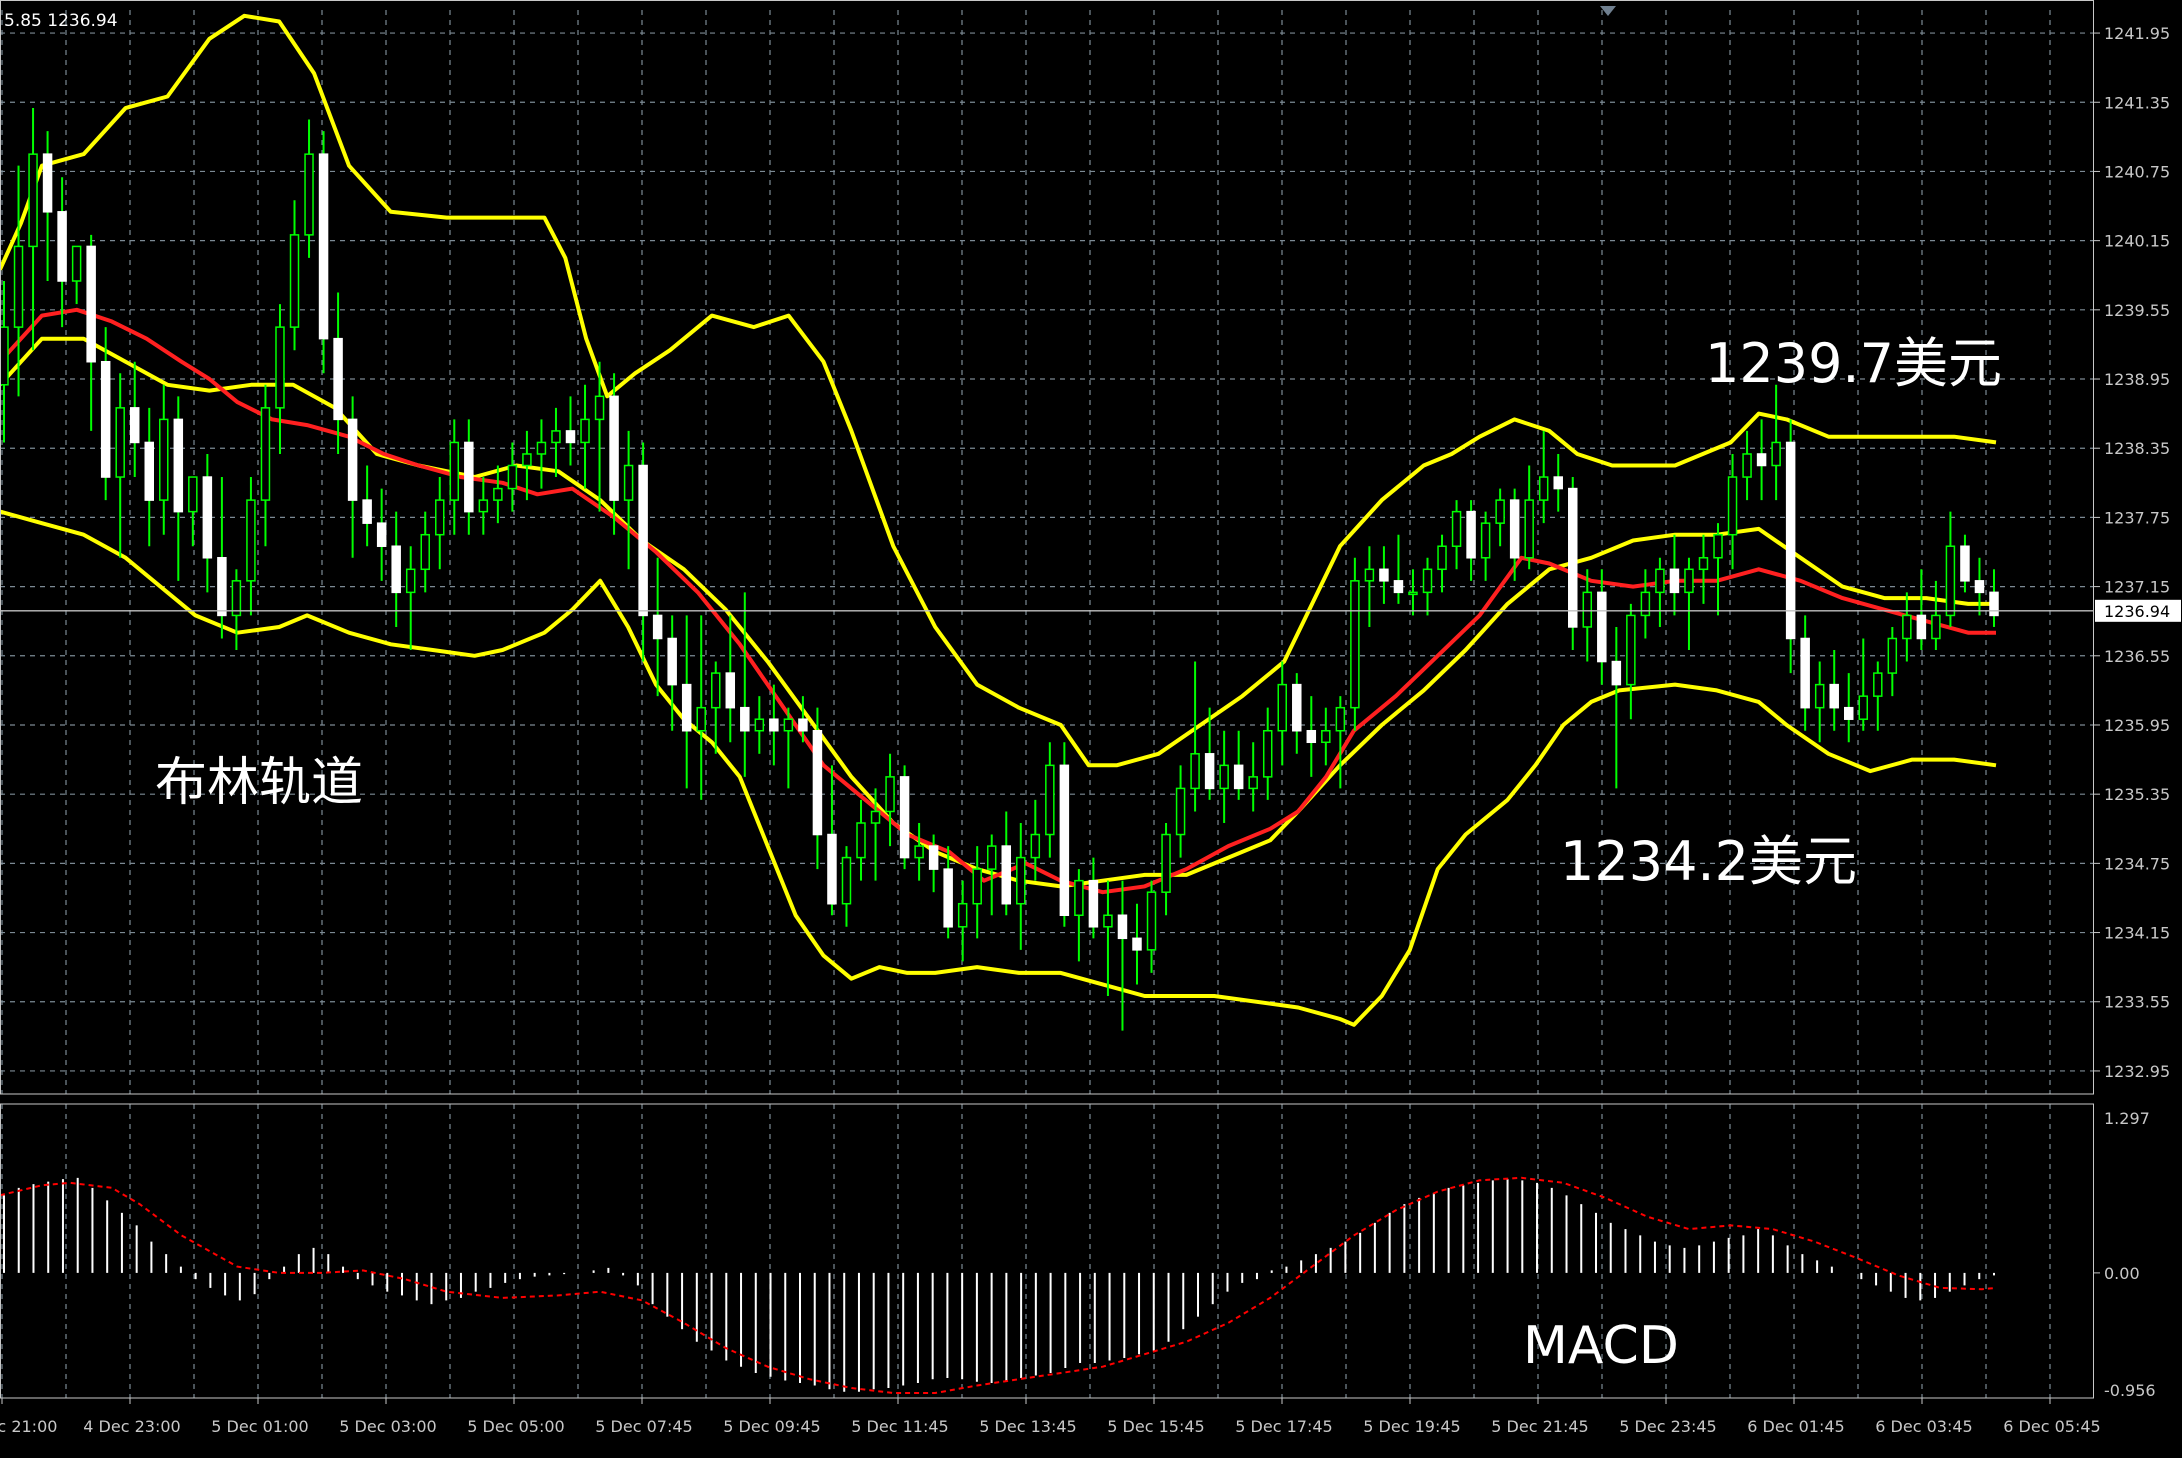  I want to click on y-tick-label: 1240.75, so click(2137, 171).